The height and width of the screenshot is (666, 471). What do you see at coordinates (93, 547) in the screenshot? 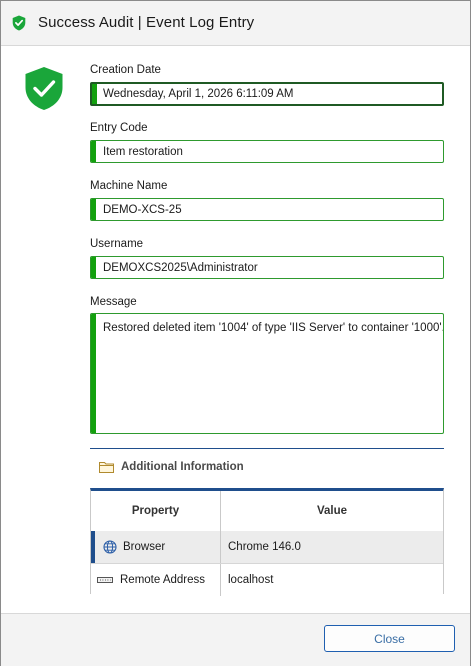
I see `selection-indicator` at bounding box center [93, 547].